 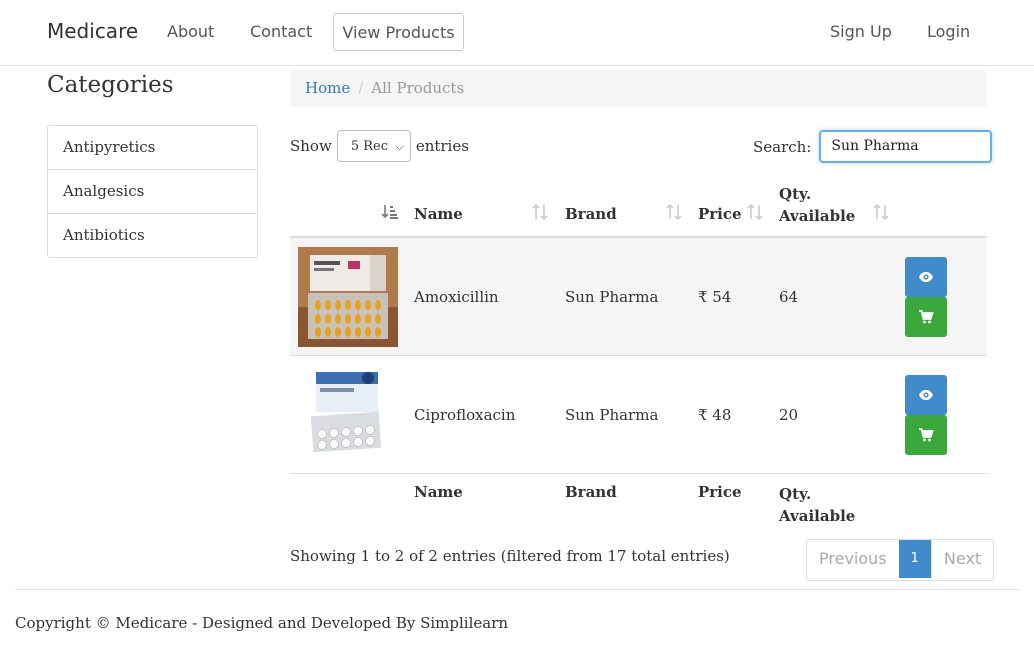 What do you see at coordinates (438, 214) in the screenshot?
I see `col-name-header: Name` at bounding box center [438, 214].